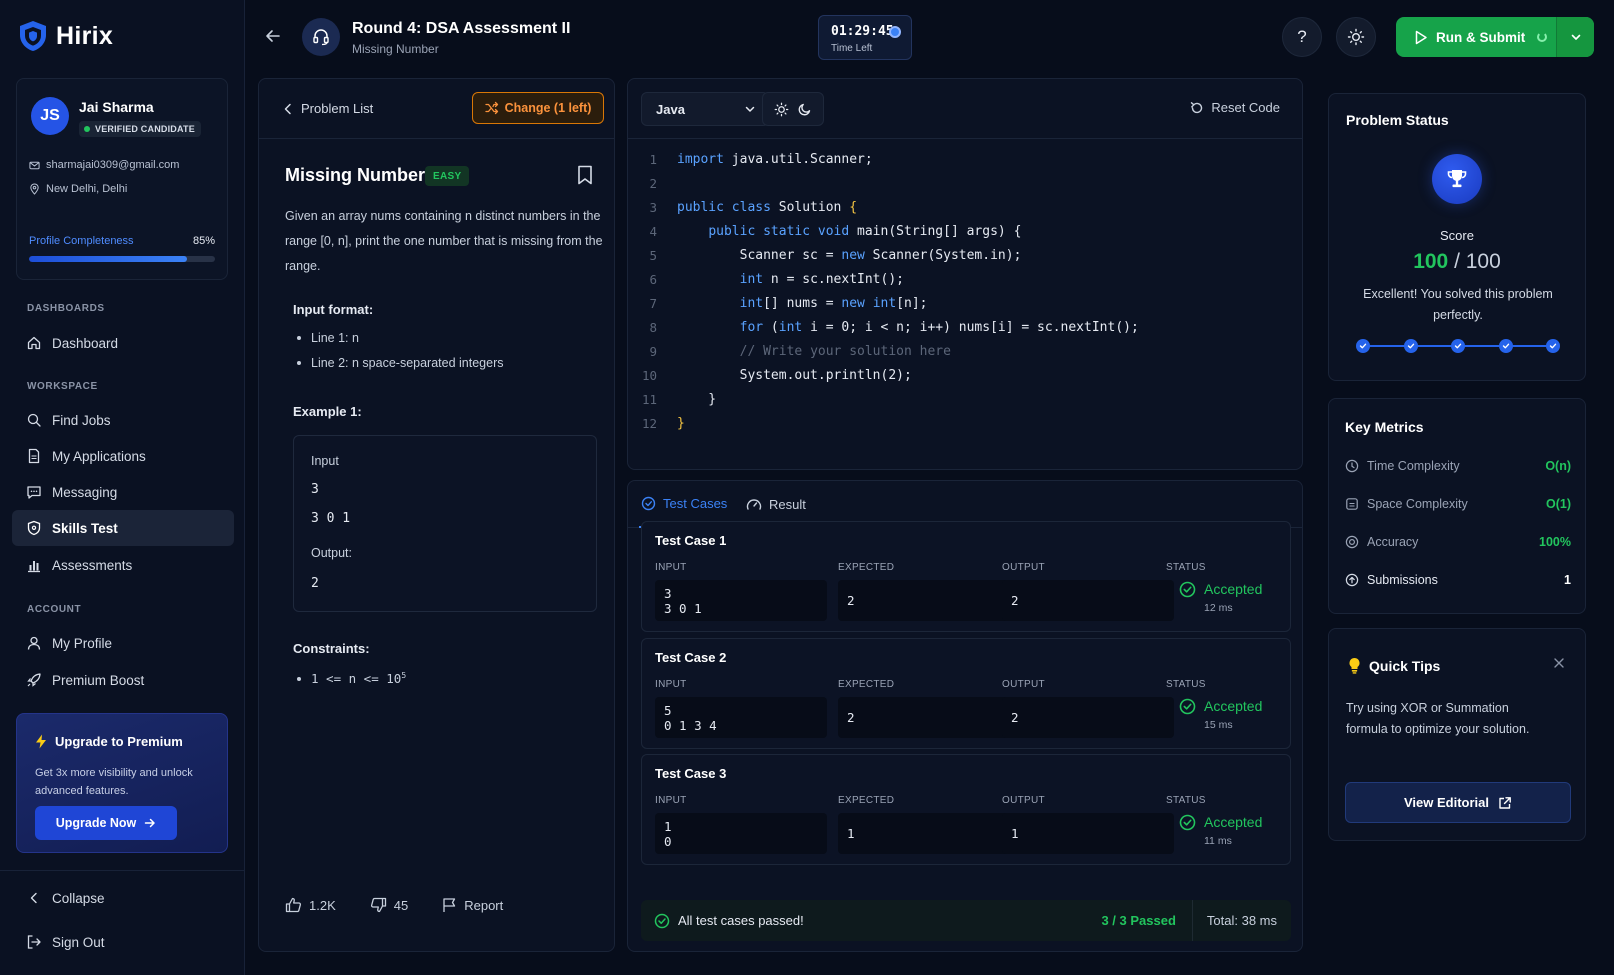 The image size is (1614, 975). I want to click on upgrade-now-button: Upgrade Now, so click(106, 823).